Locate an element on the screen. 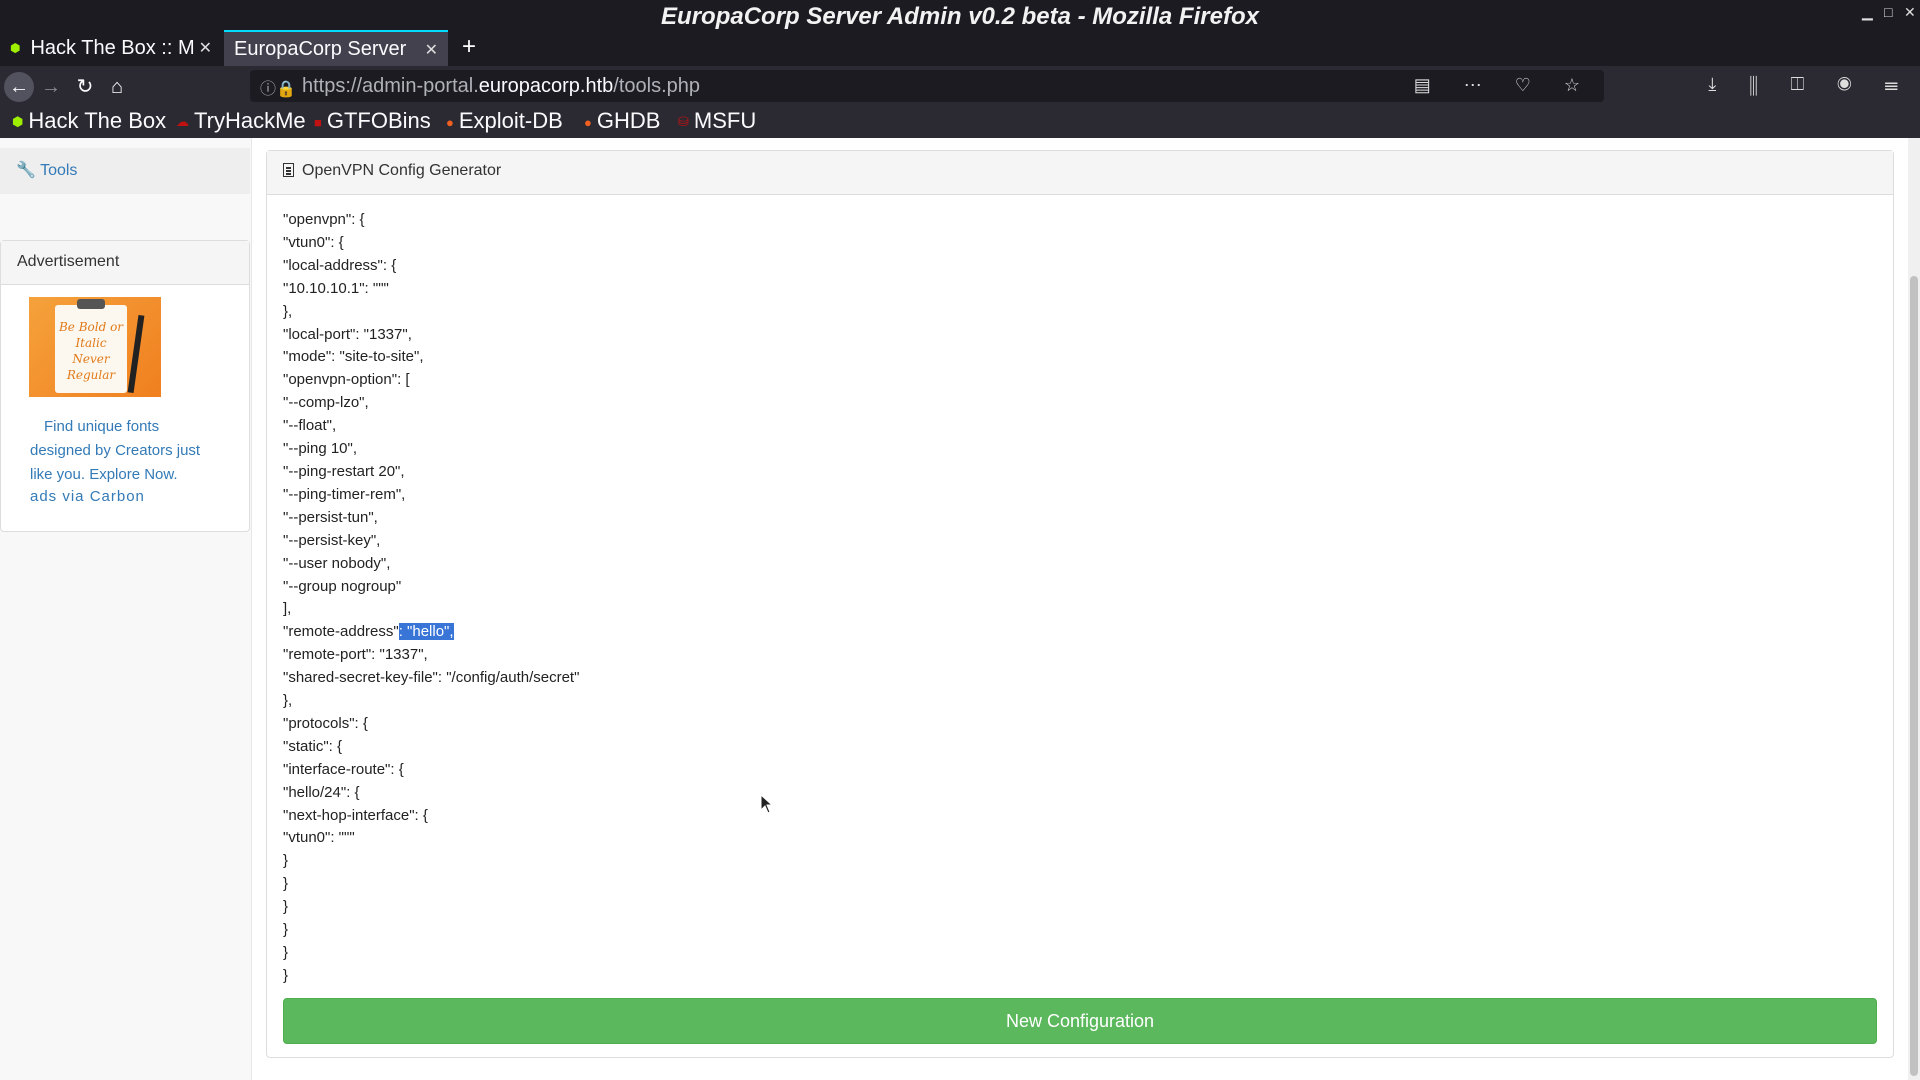 This screenshot has width=1920, height=1080. new-tab-button: + is located at coordinates (469, 48).